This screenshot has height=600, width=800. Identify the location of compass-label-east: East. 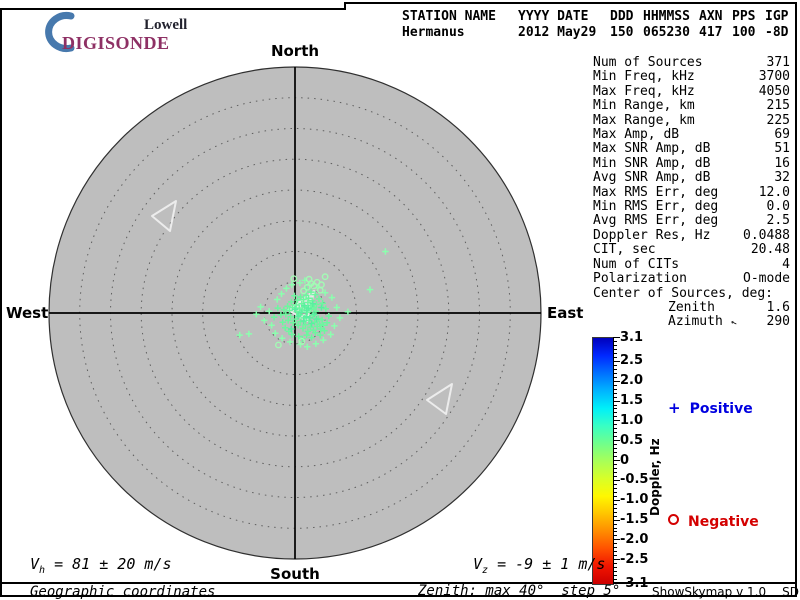
(565, 313).